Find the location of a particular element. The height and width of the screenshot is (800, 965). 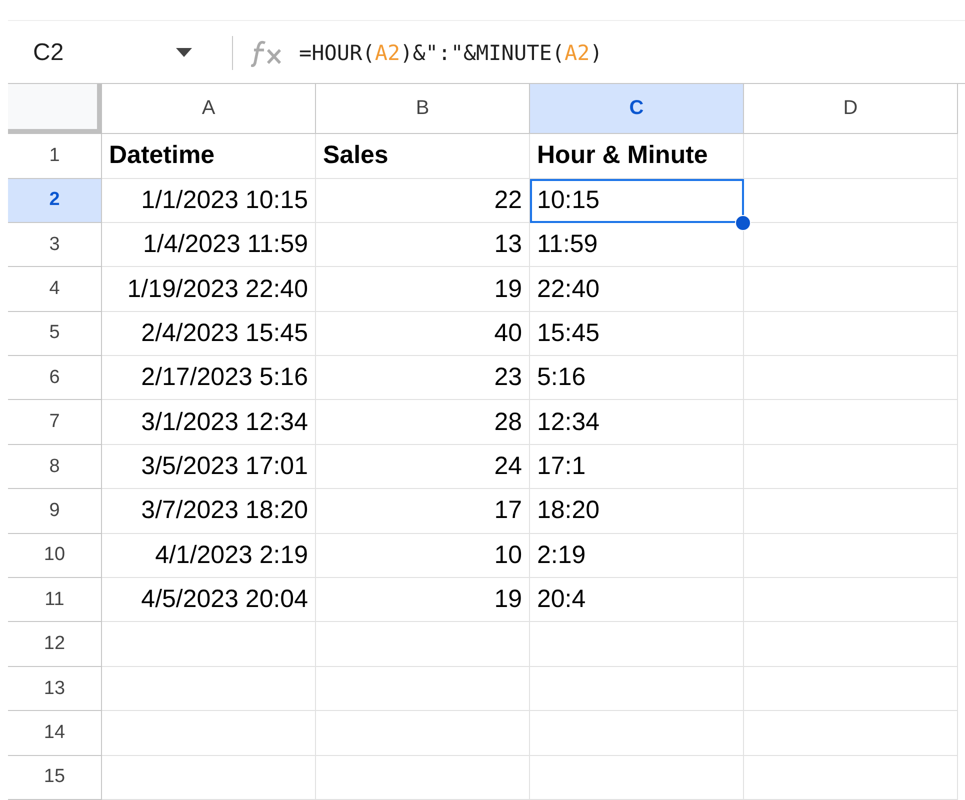

table-cell: 11:59 is located at coordinates (637, 245).